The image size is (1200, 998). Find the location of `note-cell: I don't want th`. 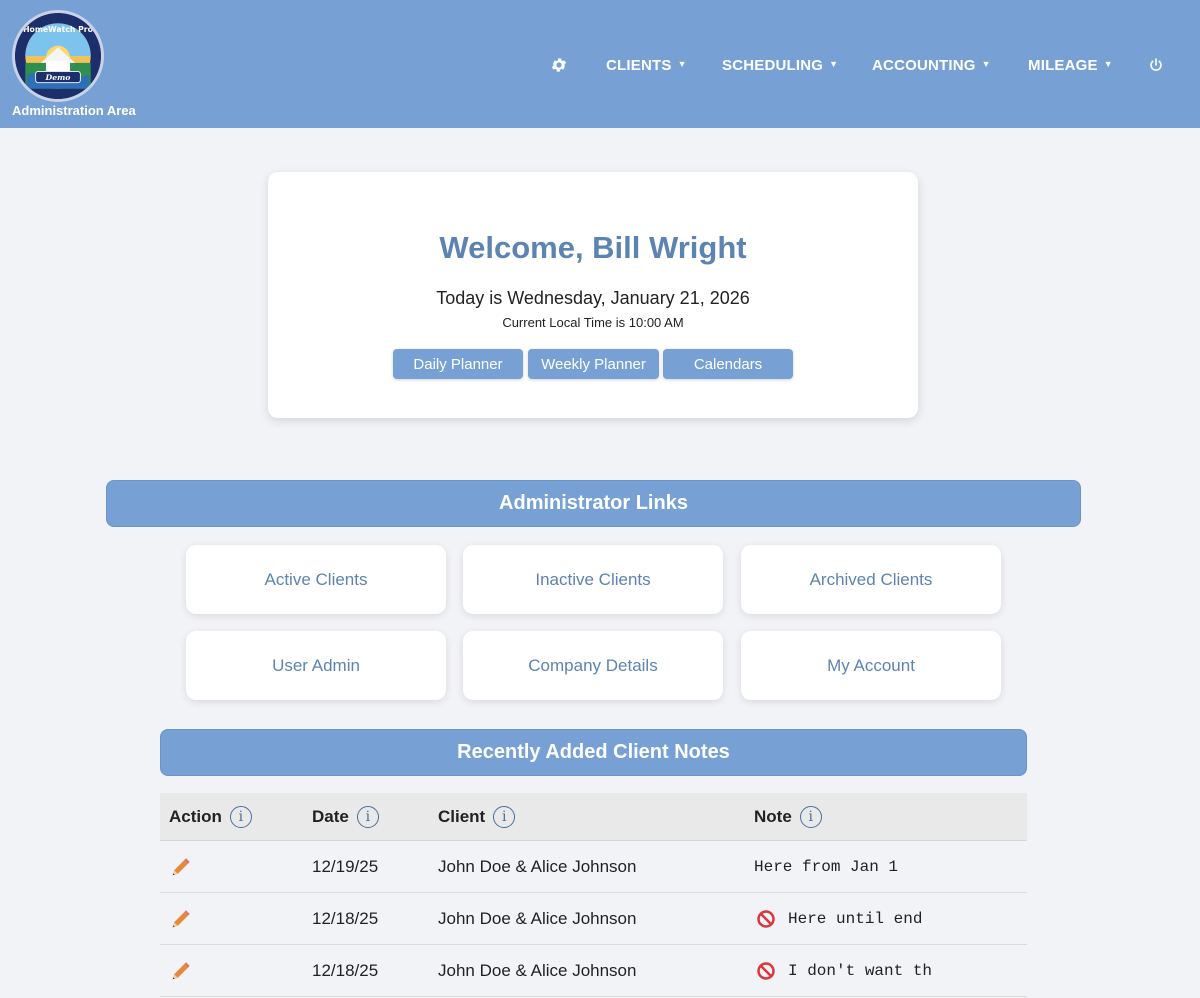

note-cell: I don't want th is located at coordinates (844, 971).